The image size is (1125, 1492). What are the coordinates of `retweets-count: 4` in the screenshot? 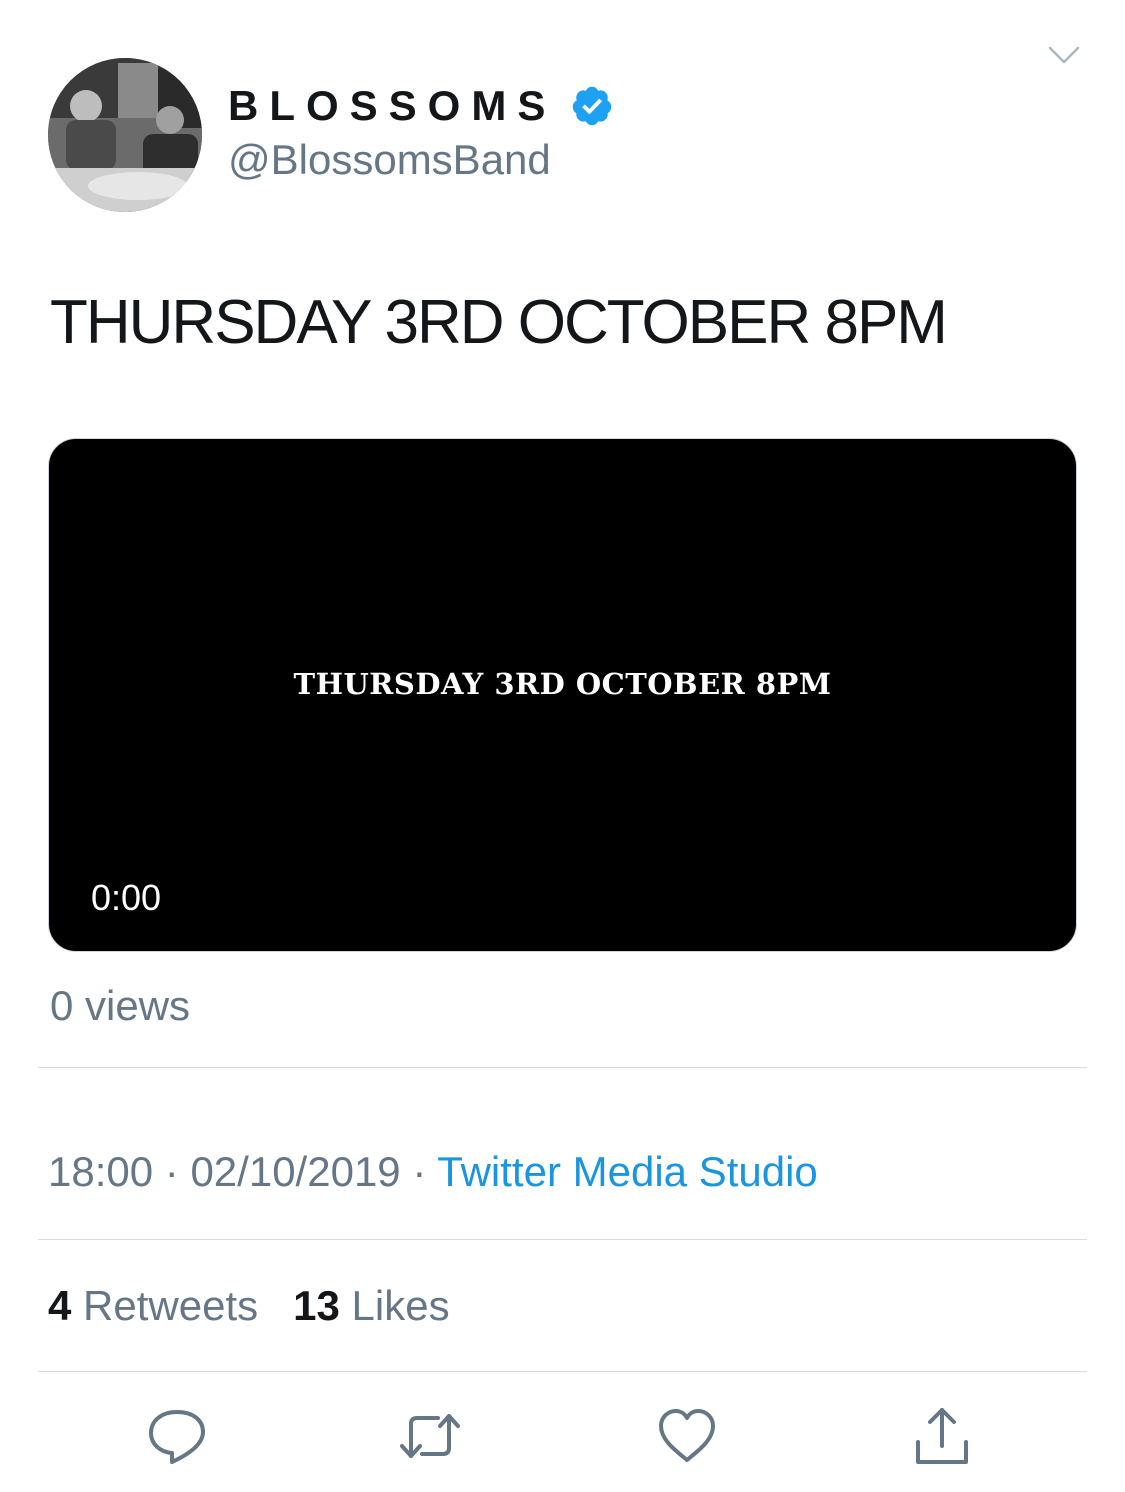 It's located at (60, 1305).